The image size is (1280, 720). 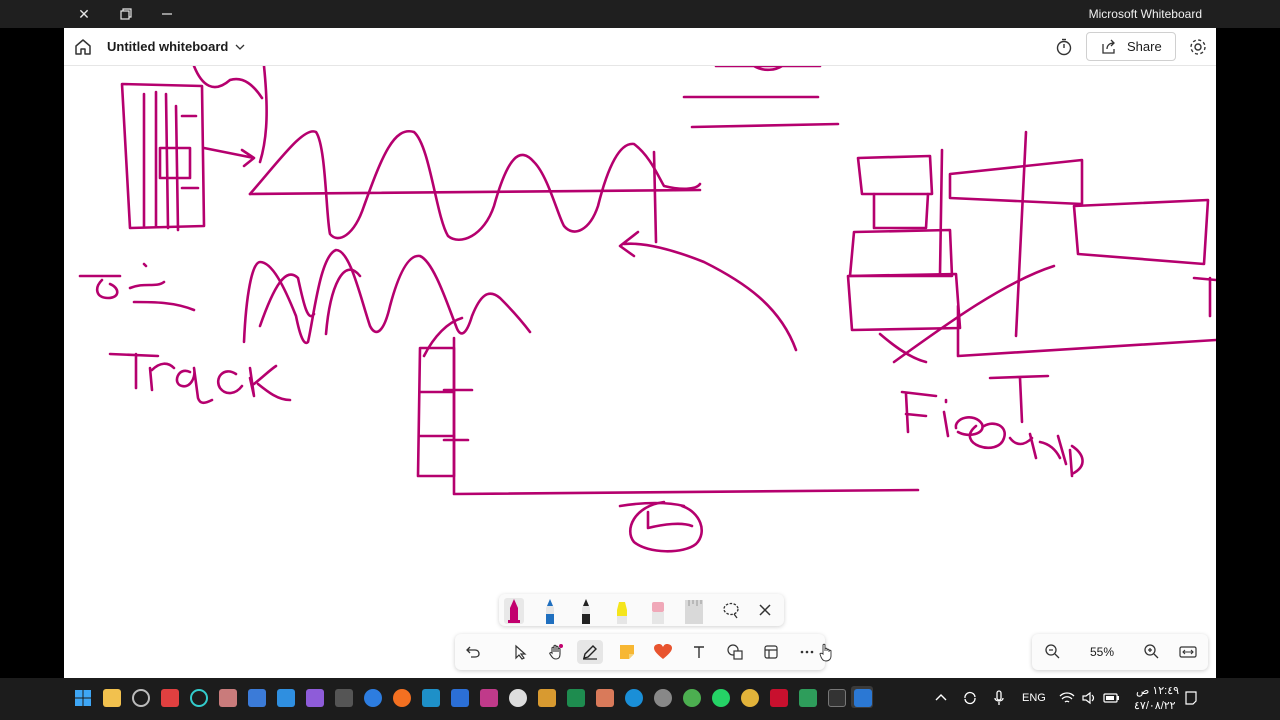 I want to click on heart-icon, so click(x=663, y=651).